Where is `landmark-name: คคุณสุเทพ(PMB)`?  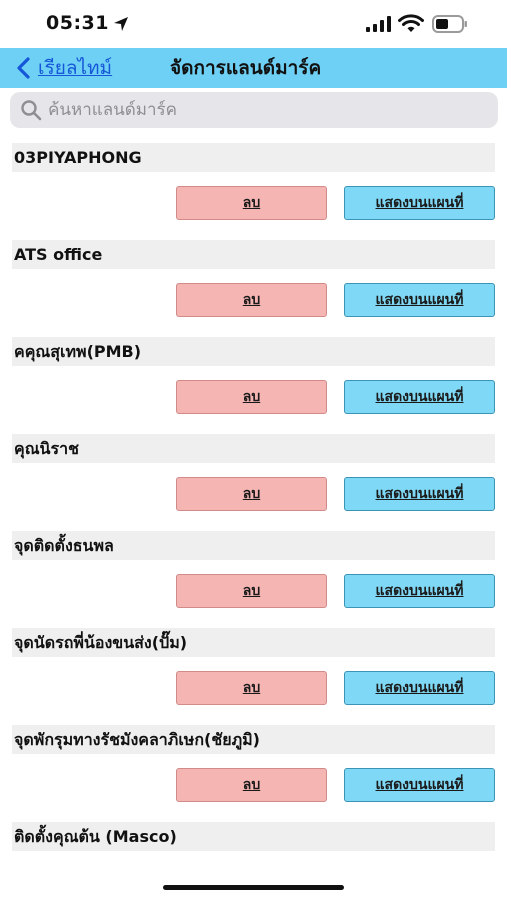 landmark-name: คคุณสุเทพ(PMB) is located at coordinates (253, 351).